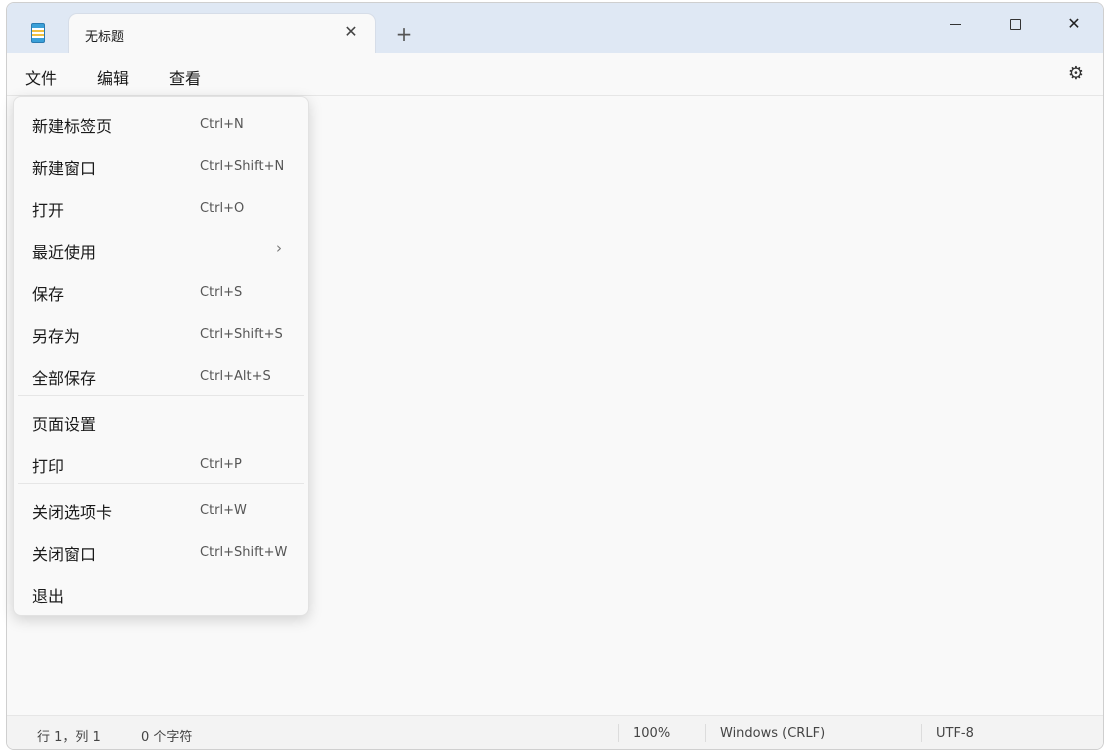 The width and height of the screenshot is (1104, 750). I want to click on menu-item-close-window: 关闭窗口 Ctrl+Shift+W, so click(161, 550).